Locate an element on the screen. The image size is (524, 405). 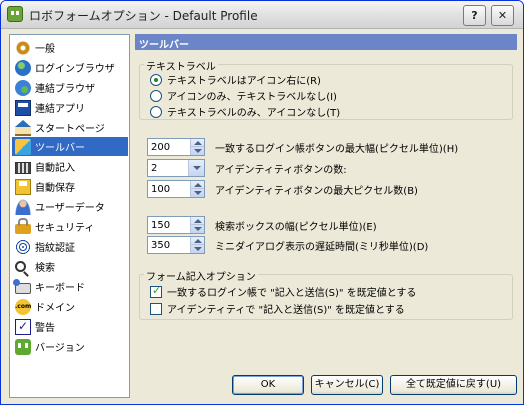
sidebar-item-warnings: 警告 is located at coordinates (70, 326).